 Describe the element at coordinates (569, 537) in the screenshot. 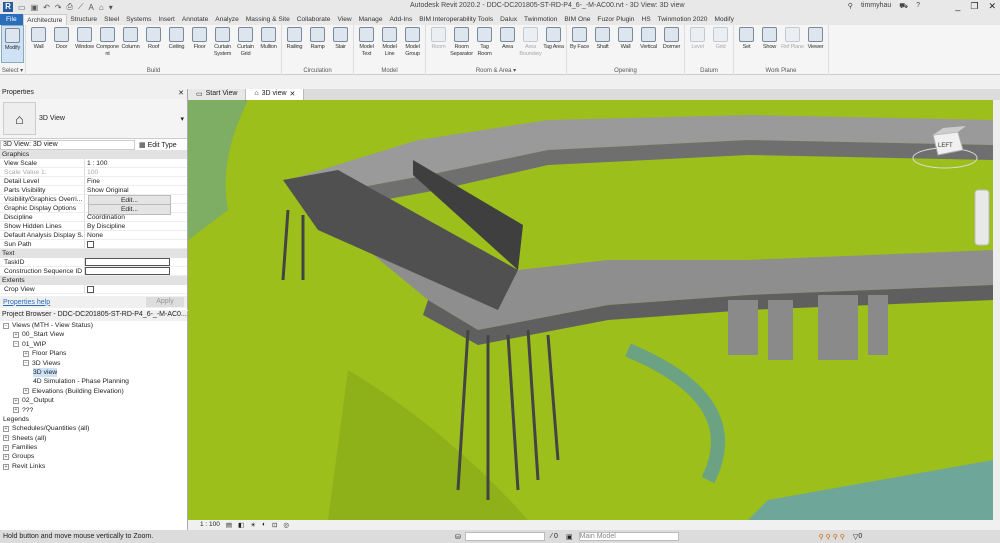

I see `design-options-icon: ▣` at that location.